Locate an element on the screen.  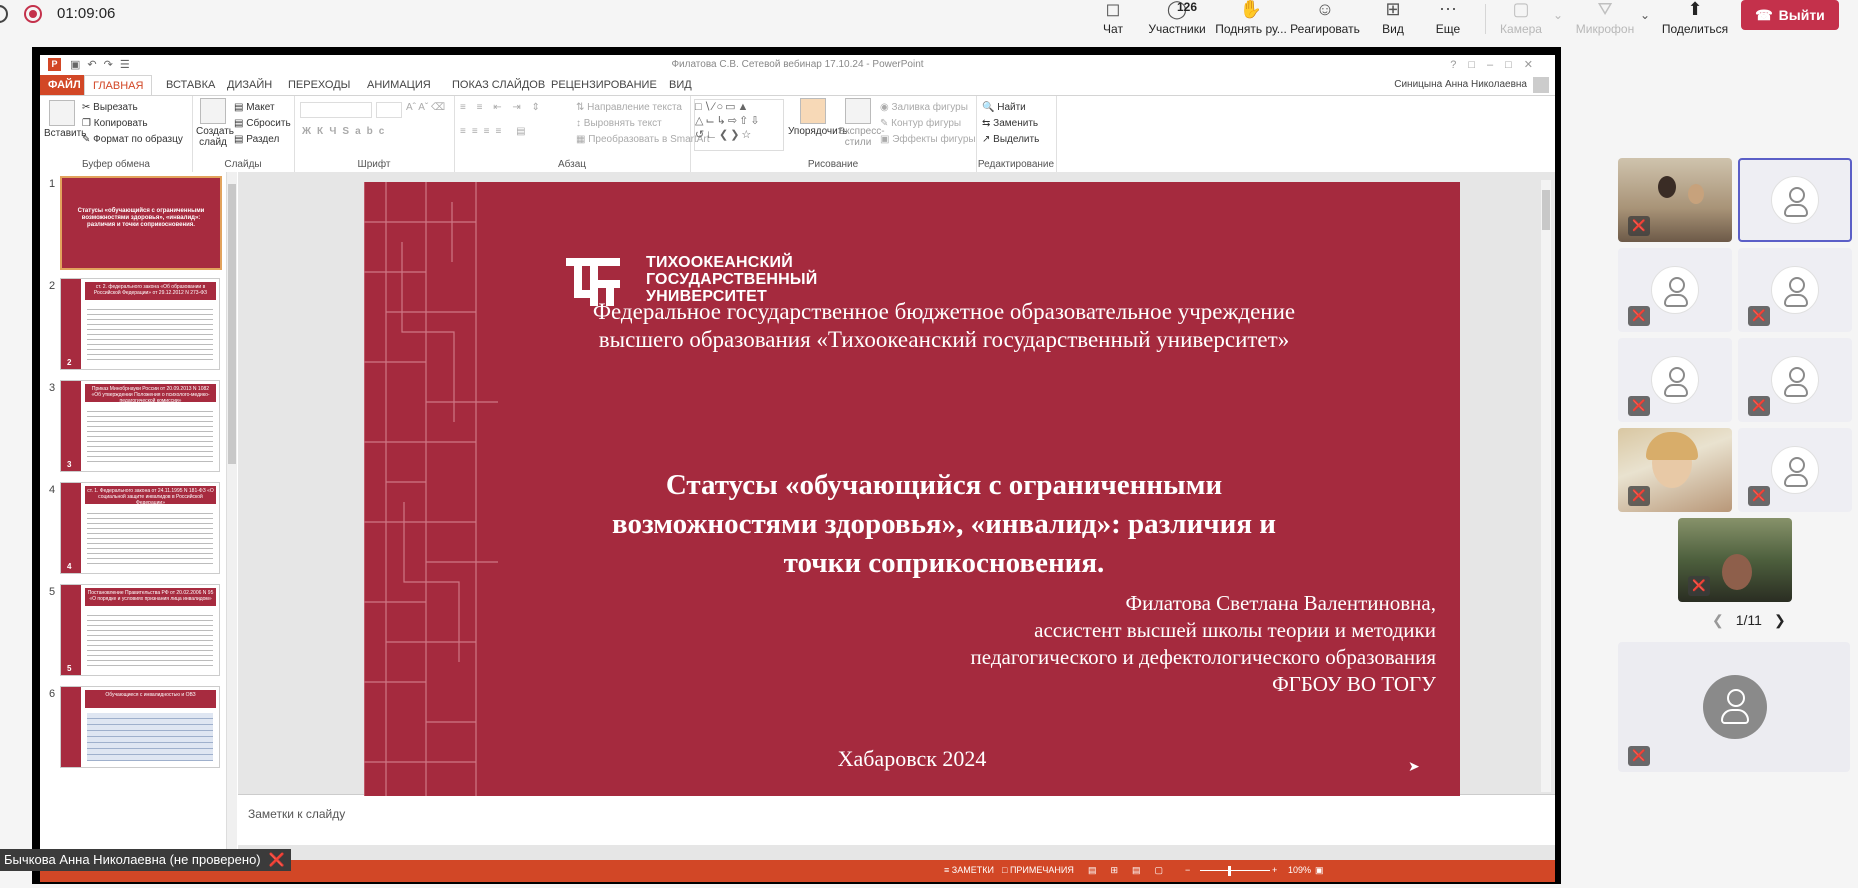
group-label: Абзац is located at coordinates (572, 164).